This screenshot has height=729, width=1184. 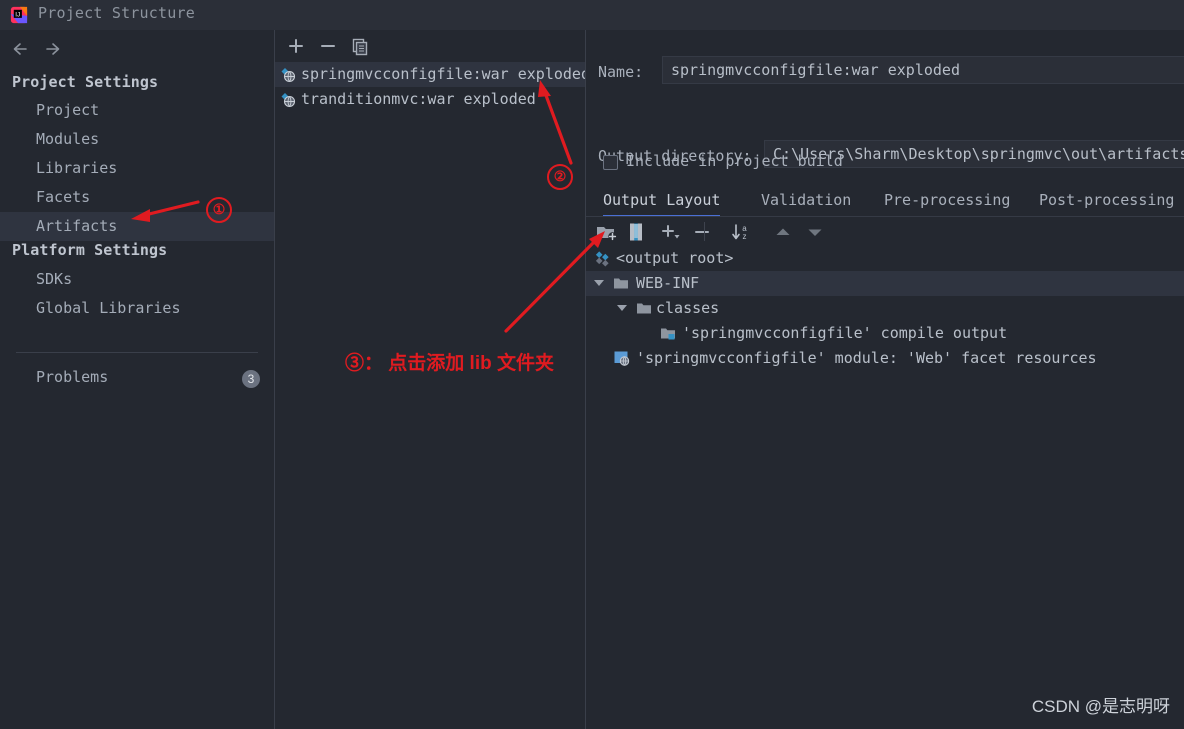 What do you see at coordinates (450, 363) in the screenshot?
I see `annotation-note-3: ③： 点击添加 lib 文件夹` at bounding box center [450, 363].